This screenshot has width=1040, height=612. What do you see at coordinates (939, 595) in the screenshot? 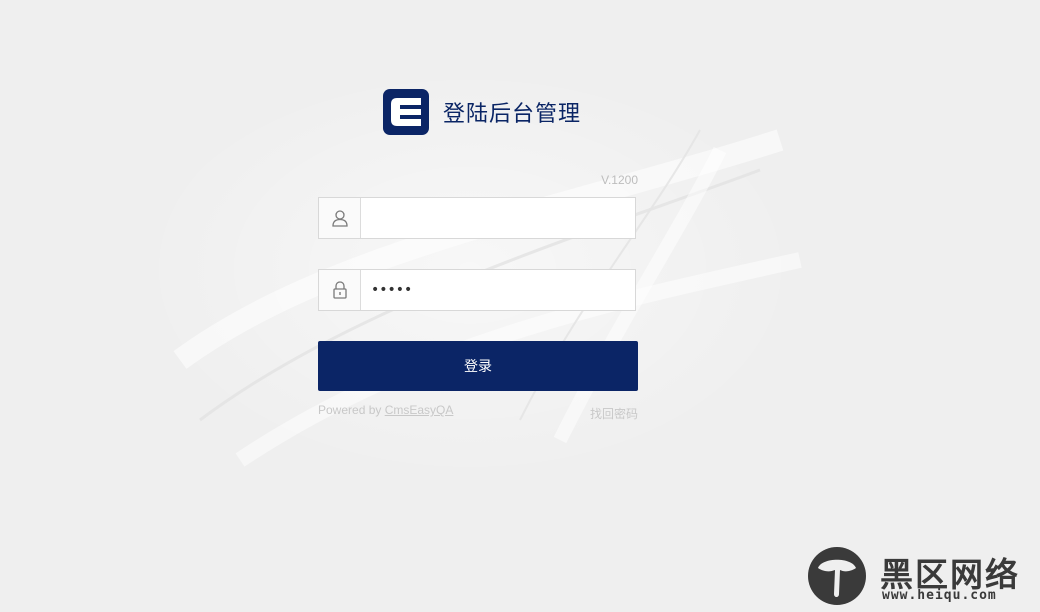
I see `watermark-url: www.heiqu.com` at bounding box center [939, 595].